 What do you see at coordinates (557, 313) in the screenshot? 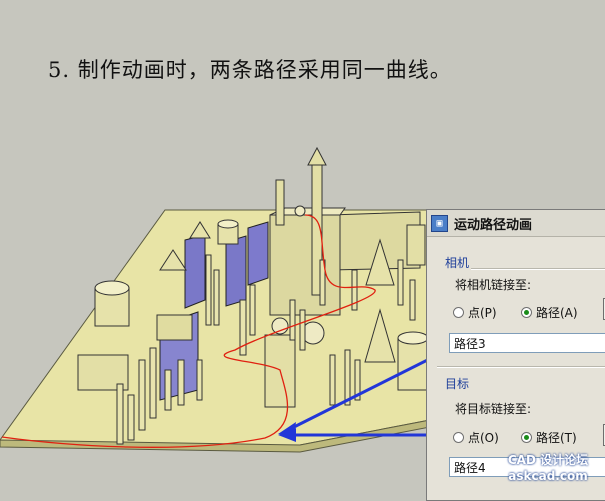
I see `camera-path-label: 路径(A)` at bounding box center [557, 313].